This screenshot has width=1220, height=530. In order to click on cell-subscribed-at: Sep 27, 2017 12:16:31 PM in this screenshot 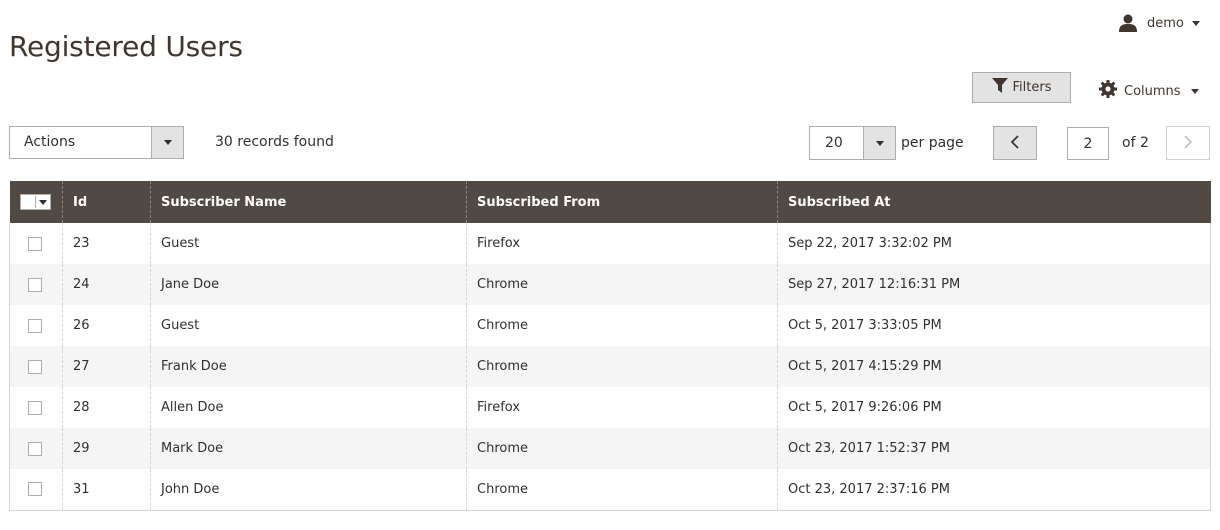, I will do `click(994, 284)`.